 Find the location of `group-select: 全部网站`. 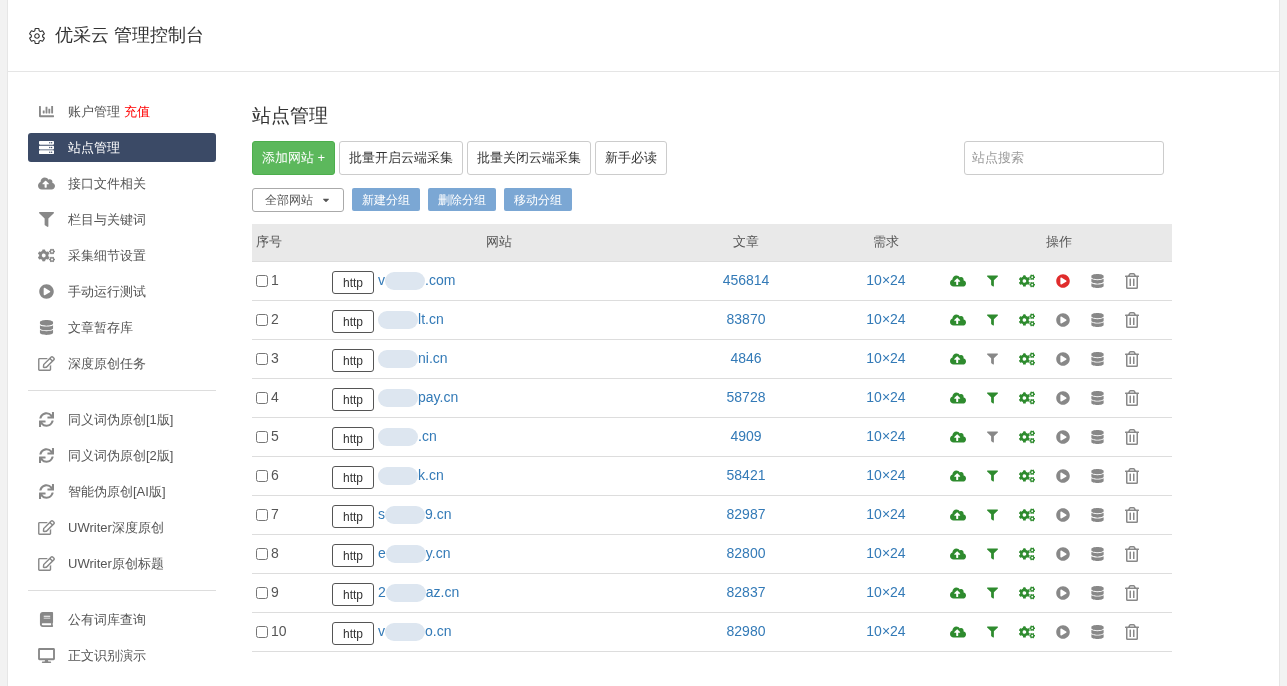

group-select: 全部网站 is located at coordinates (298, 199).